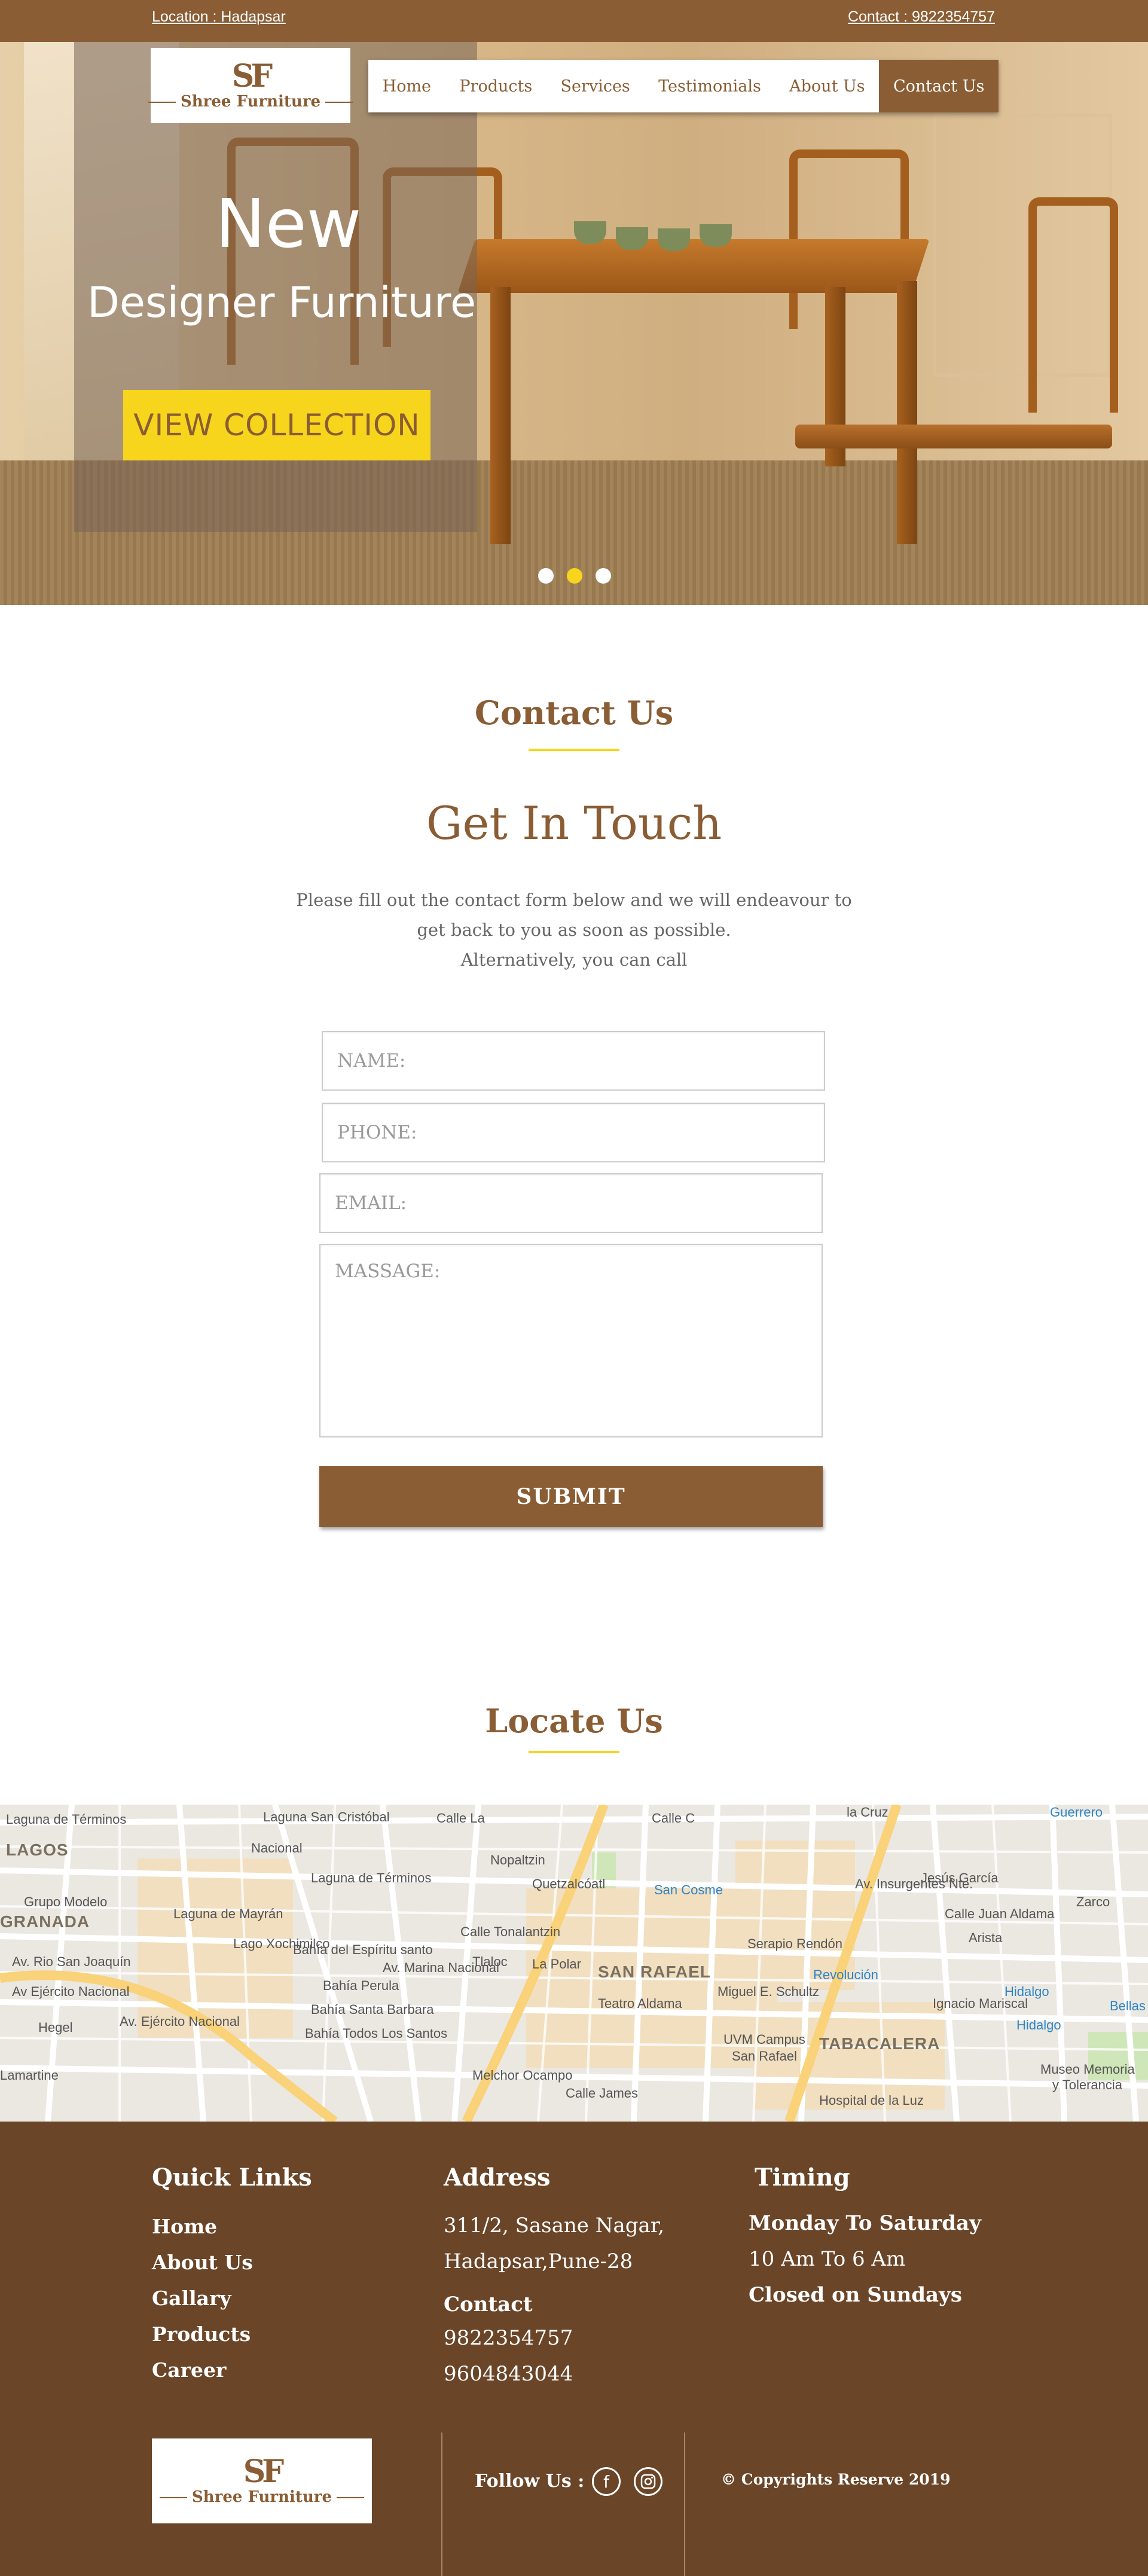 The image size is (1148, 2576). What do you see at coordinates (71, 1991) in the screenshot?
I see `map-label: Av Ejército Nacional` at bounding box center [71, 1991].